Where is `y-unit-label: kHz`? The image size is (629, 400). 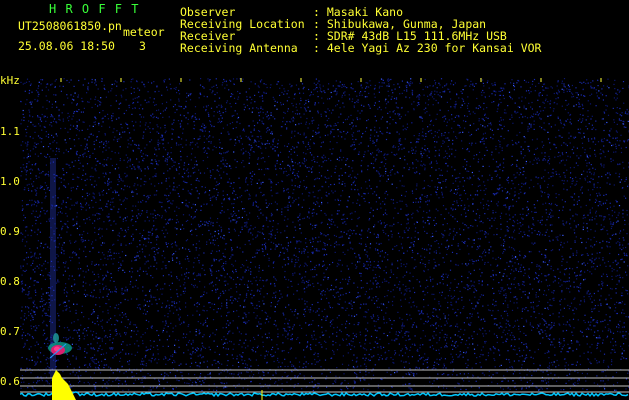 y-unit-label: kHz is located at coordinates (10, 80).